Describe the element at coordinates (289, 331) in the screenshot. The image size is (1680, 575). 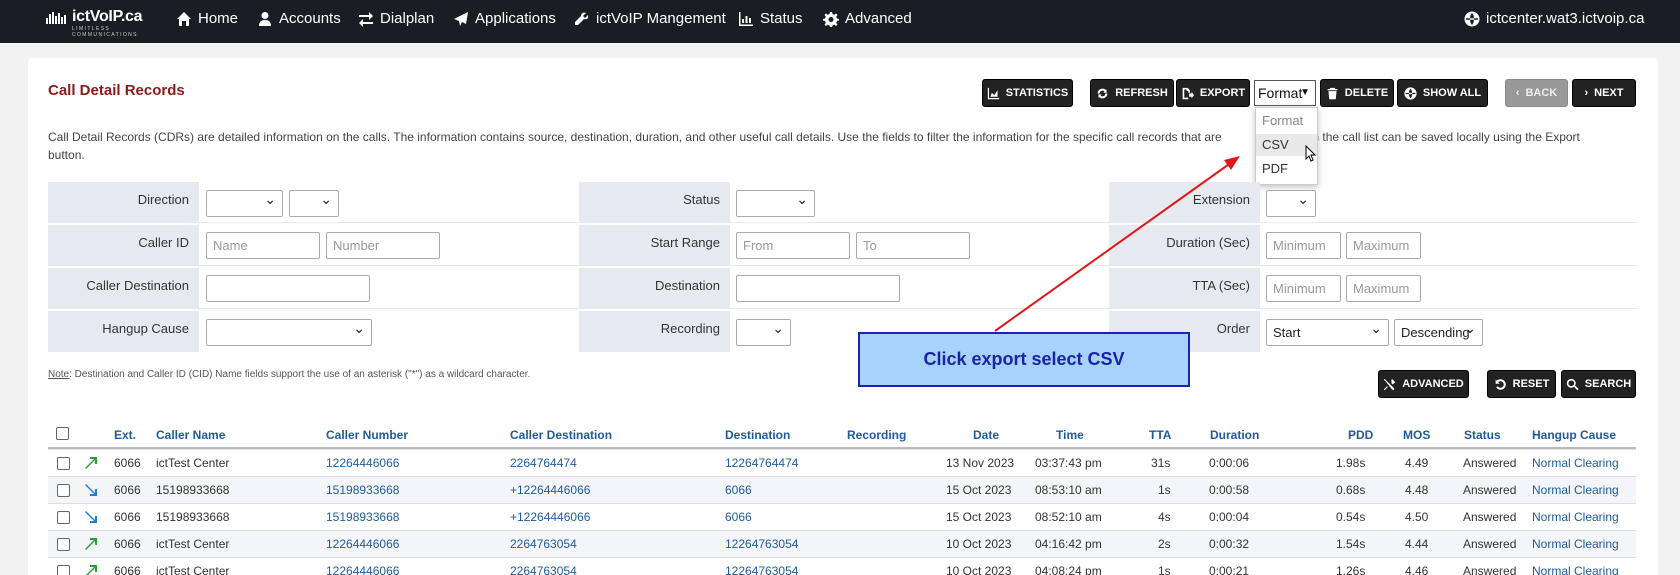
I see `hangup-cause-select` at that location.